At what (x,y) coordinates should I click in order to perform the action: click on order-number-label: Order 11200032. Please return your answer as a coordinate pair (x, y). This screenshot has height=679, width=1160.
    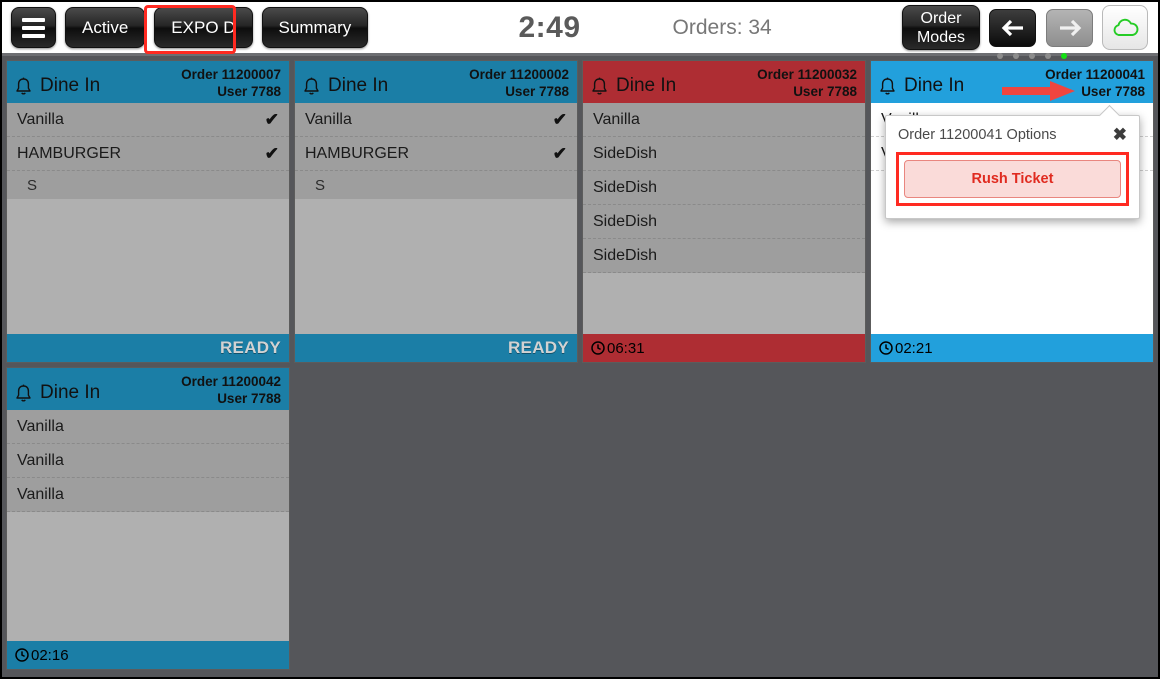
    Looking at the image, I should click on (807, 74).